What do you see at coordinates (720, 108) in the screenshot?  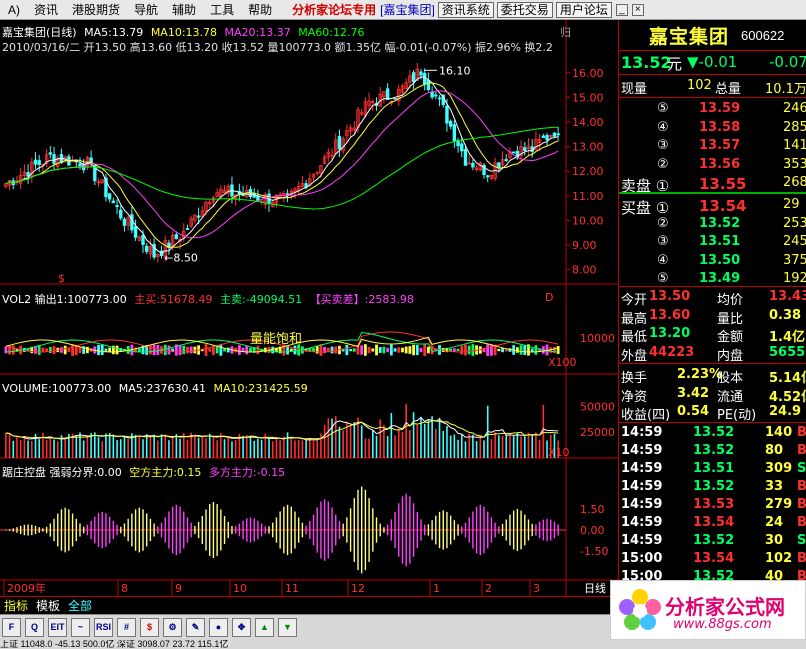 I see `sell-price: 13.59` at bounding box center [720, 108].